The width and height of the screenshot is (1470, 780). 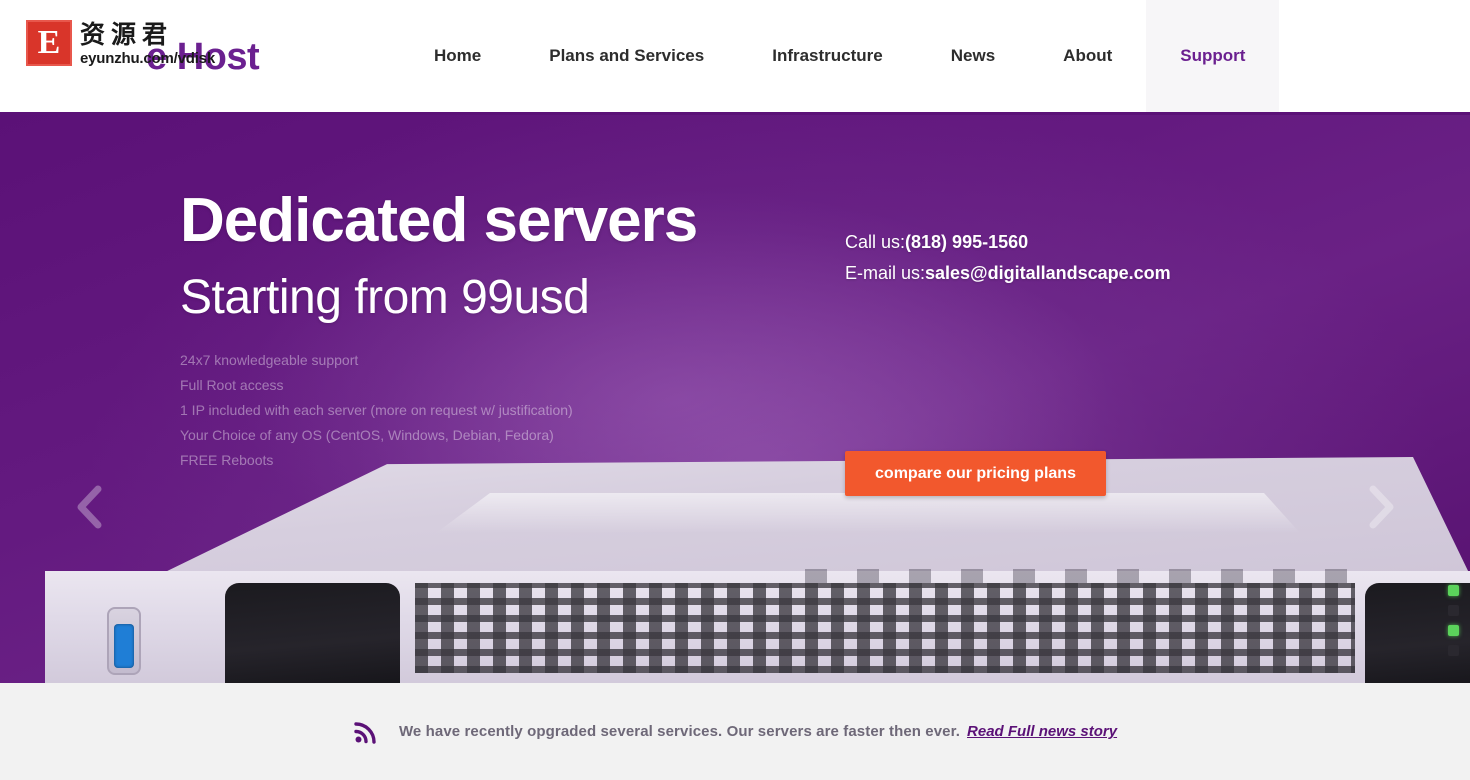 What do you see at coordinates (124, 641) in the screenshot?
I see `server-vga-port-icon` at bounding box center [124, 641].